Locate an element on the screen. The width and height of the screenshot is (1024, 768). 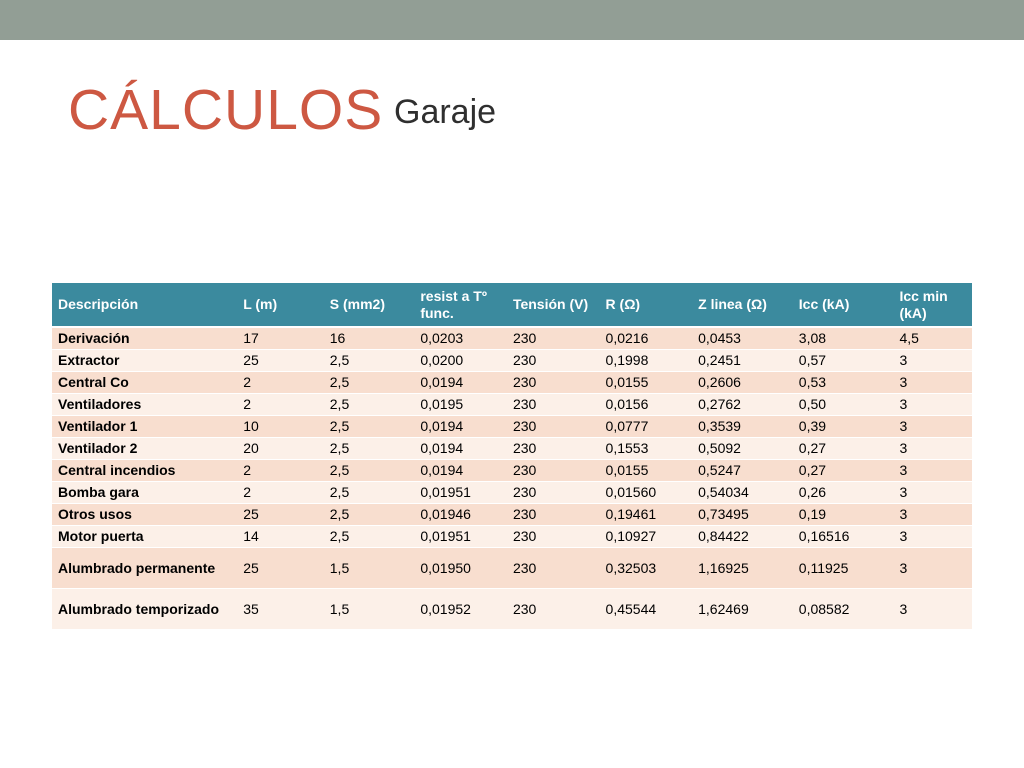
column-header-descripcion: Descripción is located at coordinates (145, 305).